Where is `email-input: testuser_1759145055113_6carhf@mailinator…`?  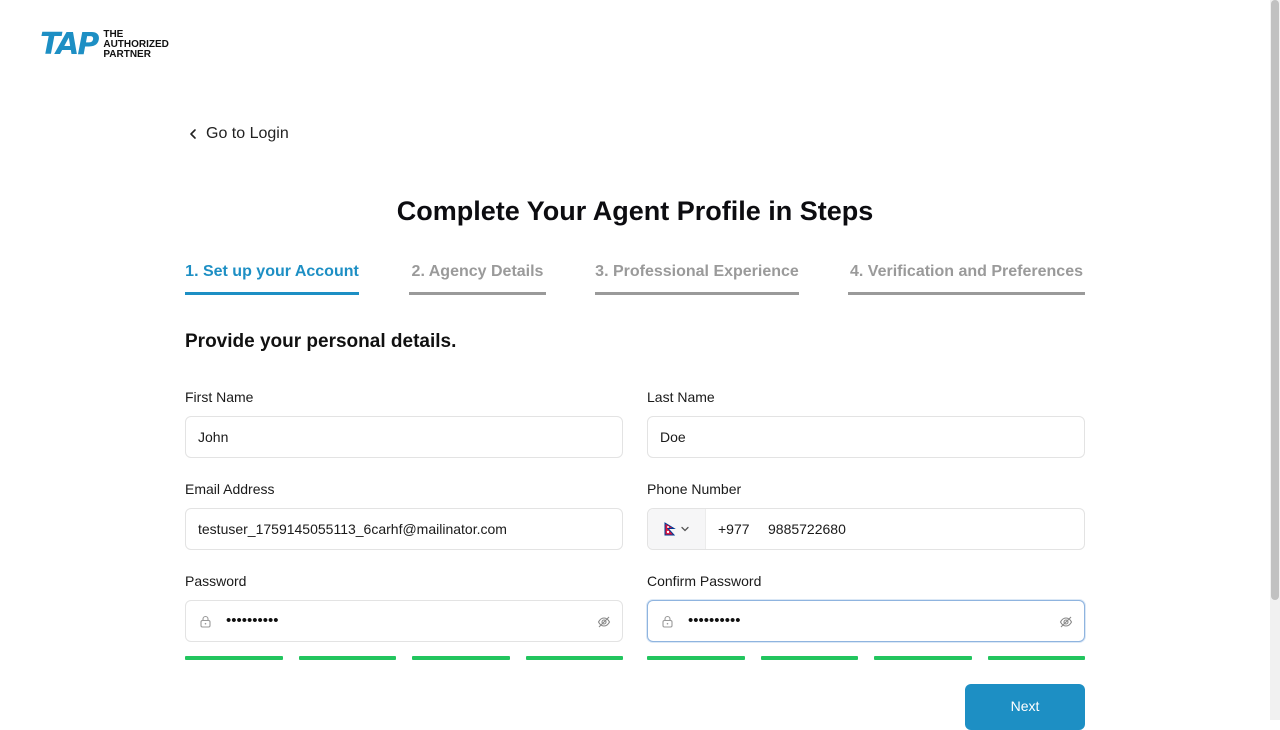
email-input: testuser_1759145055113_6carhf@mailinator… is located at coordinates (404, 529).